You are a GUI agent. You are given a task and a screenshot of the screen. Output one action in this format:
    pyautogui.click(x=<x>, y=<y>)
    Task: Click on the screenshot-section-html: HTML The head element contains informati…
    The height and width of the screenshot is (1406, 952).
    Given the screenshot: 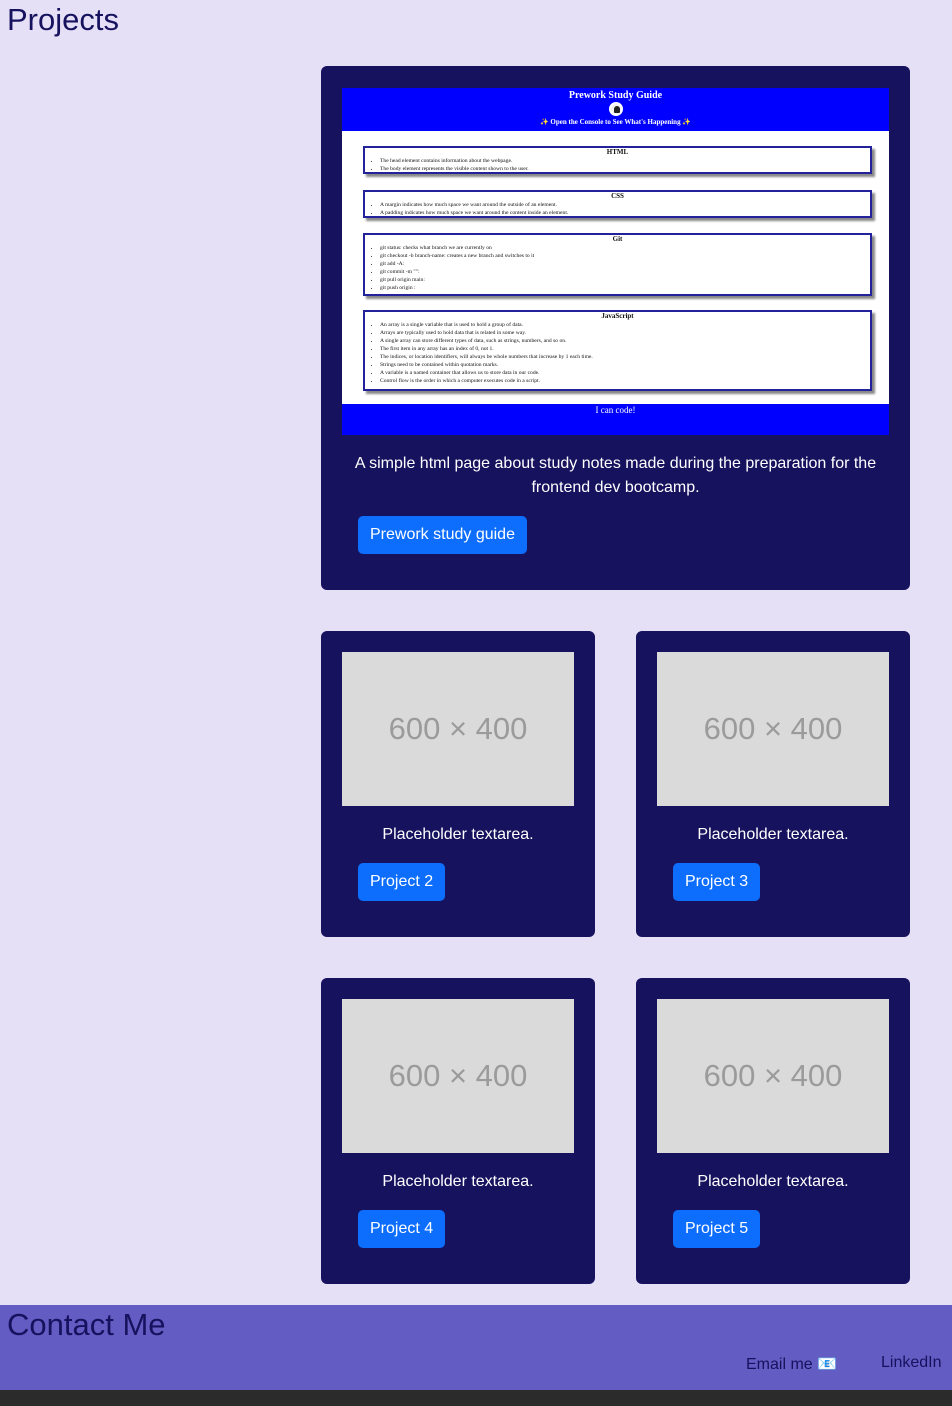 What is the action you would take?
    pyautogui.click(x=617, y=160)
    